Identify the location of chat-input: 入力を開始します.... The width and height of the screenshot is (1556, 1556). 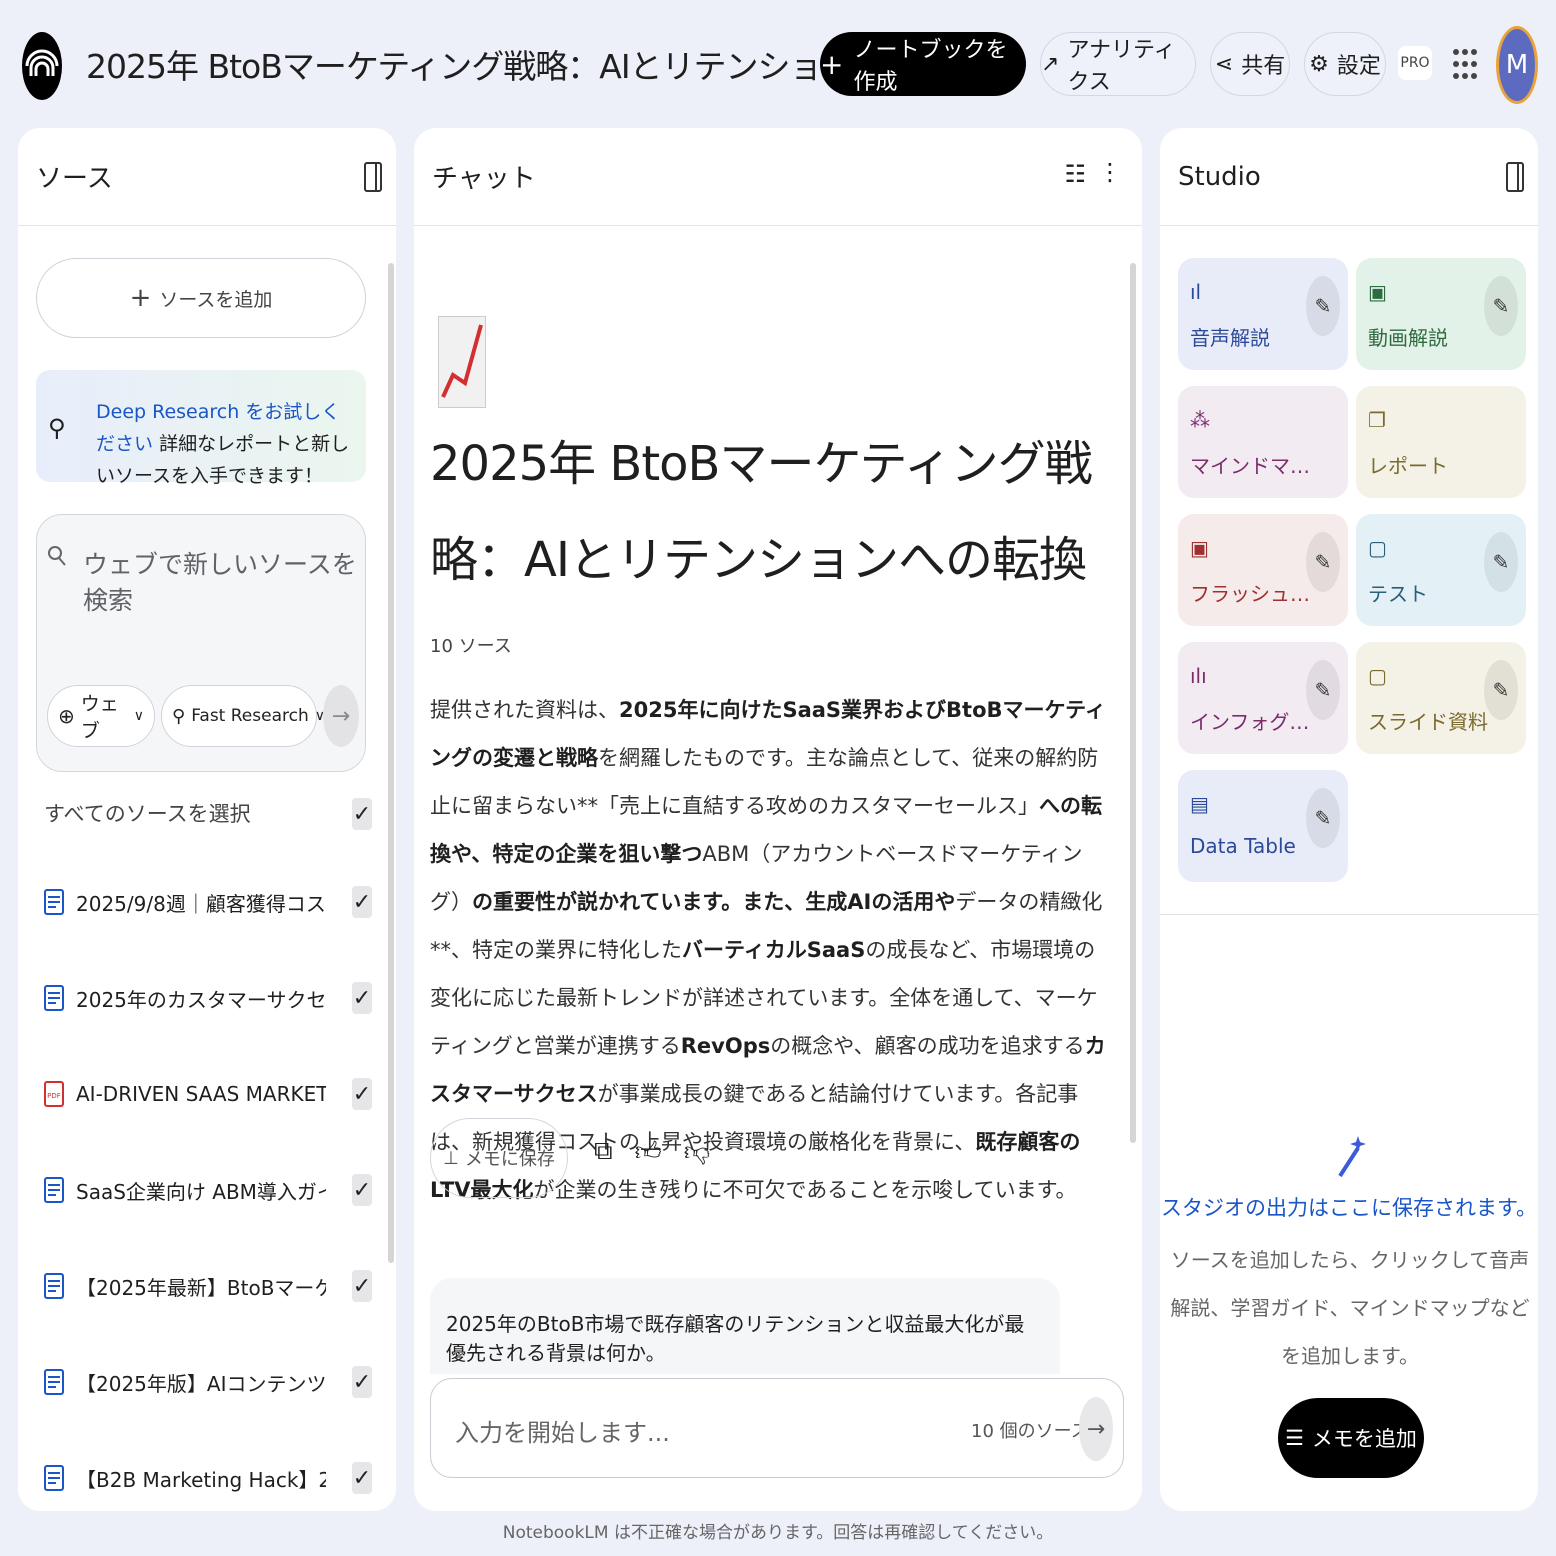
(562, 1430).